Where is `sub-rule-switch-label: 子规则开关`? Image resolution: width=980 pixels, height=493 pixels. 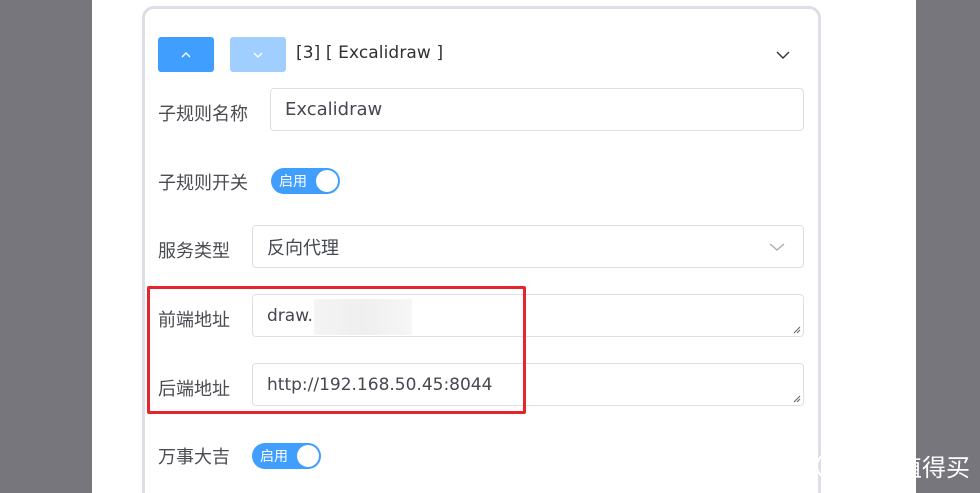
sub-rule-switch-label: 子规则开关 is located at coordinates (203, 183).